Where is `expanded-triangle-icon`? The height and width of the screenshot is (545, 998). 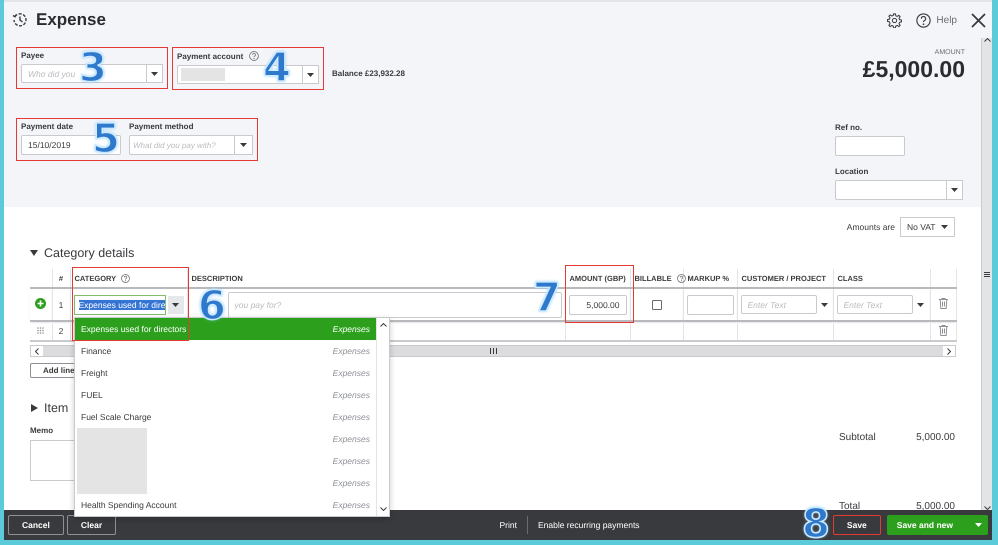 expanded-triangle-icon is located at coordinates (34, 253).